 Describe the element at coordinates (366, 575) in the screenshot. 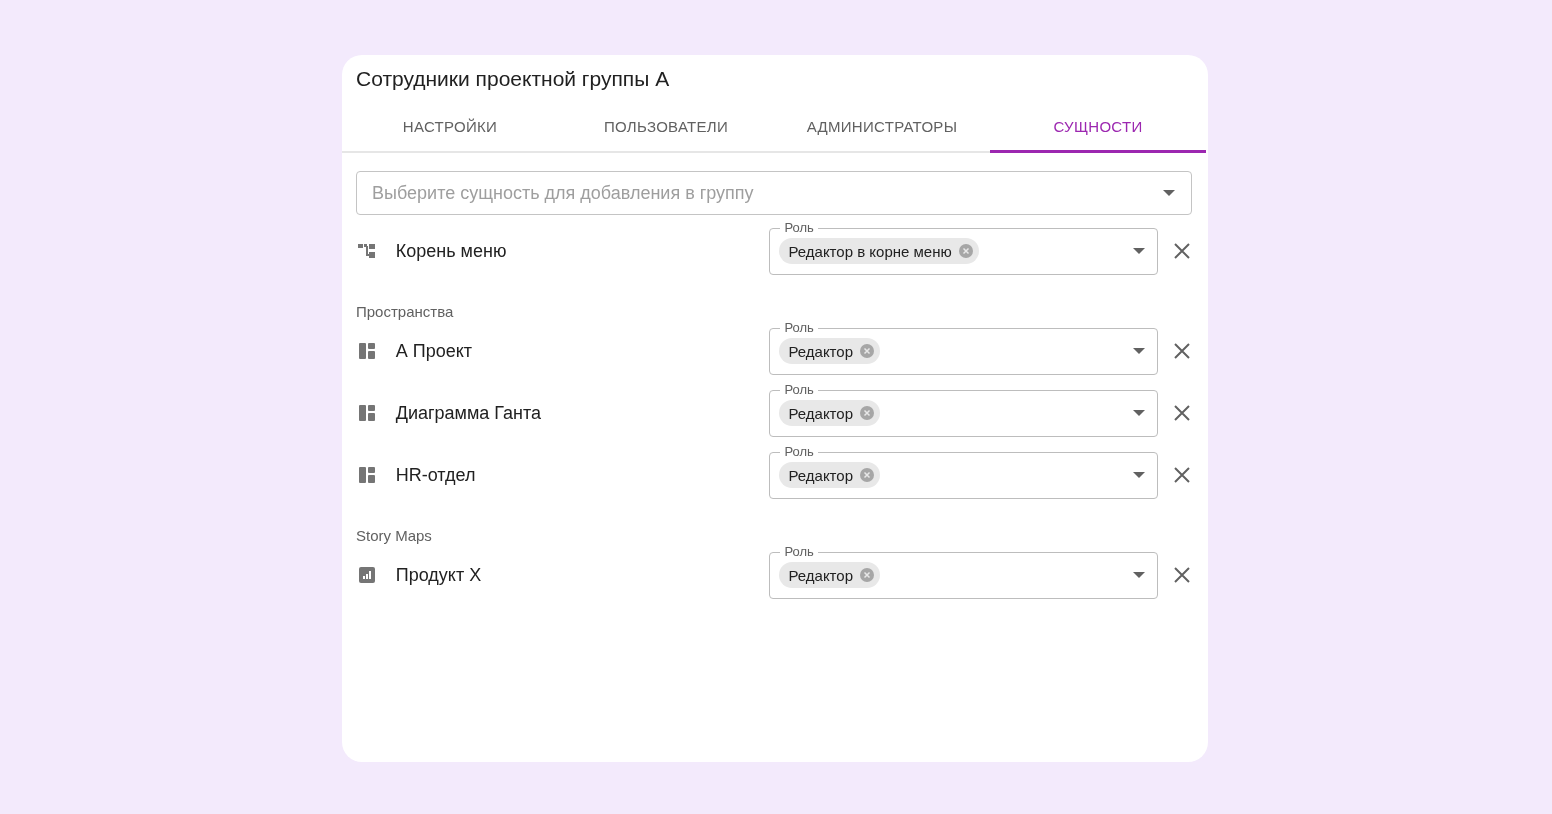

I see `chart-icon` at that location.